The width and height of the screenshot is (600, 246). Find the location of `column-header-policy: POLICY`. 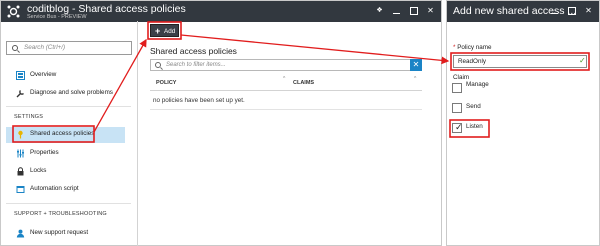

column-header-policy: POLICY is located at coordinates (166, 83).